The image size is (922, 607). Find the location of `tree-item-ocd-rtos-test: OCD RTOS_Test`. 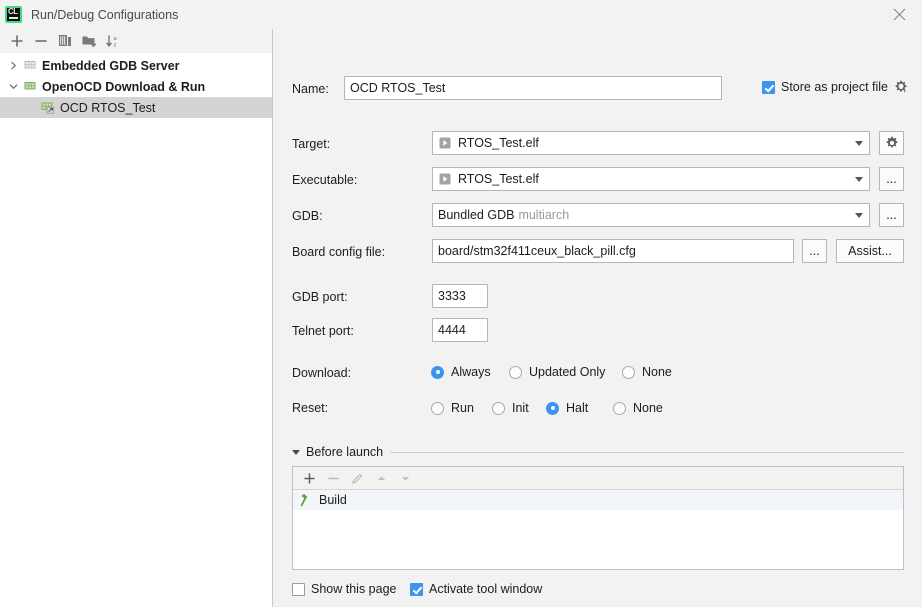

tree-item-ocd-rtos-test: OCD RTOS_Test is located at coordinates (136, 107).